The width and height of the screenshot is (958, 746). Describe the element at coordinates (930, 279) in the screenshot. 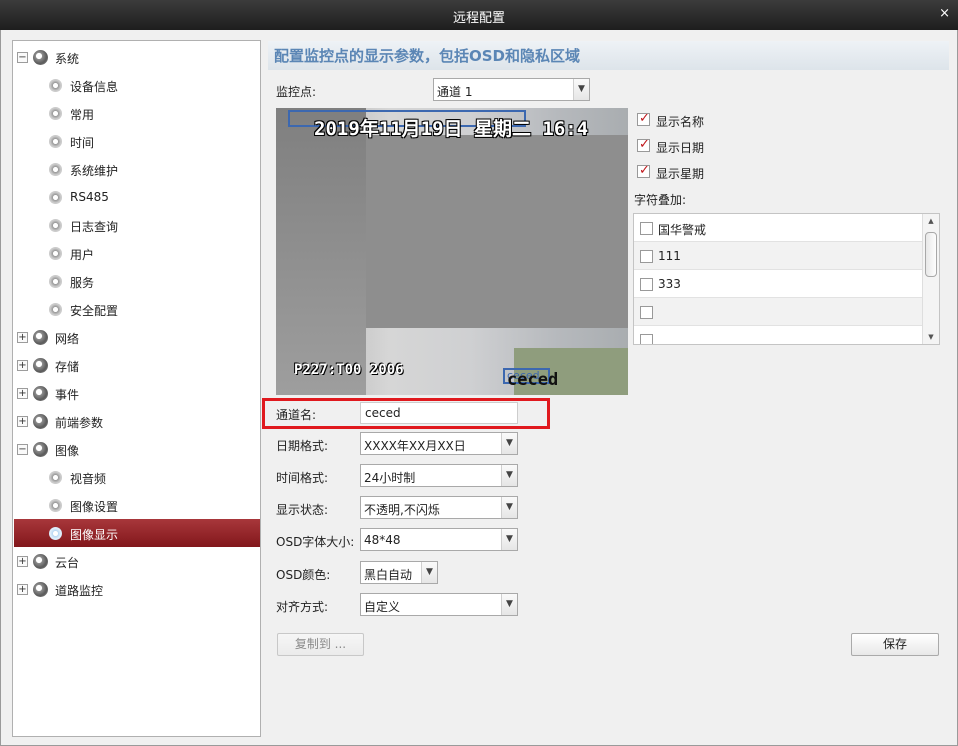

I see `overlay-scrollbar: ▲ ▼` at that location.